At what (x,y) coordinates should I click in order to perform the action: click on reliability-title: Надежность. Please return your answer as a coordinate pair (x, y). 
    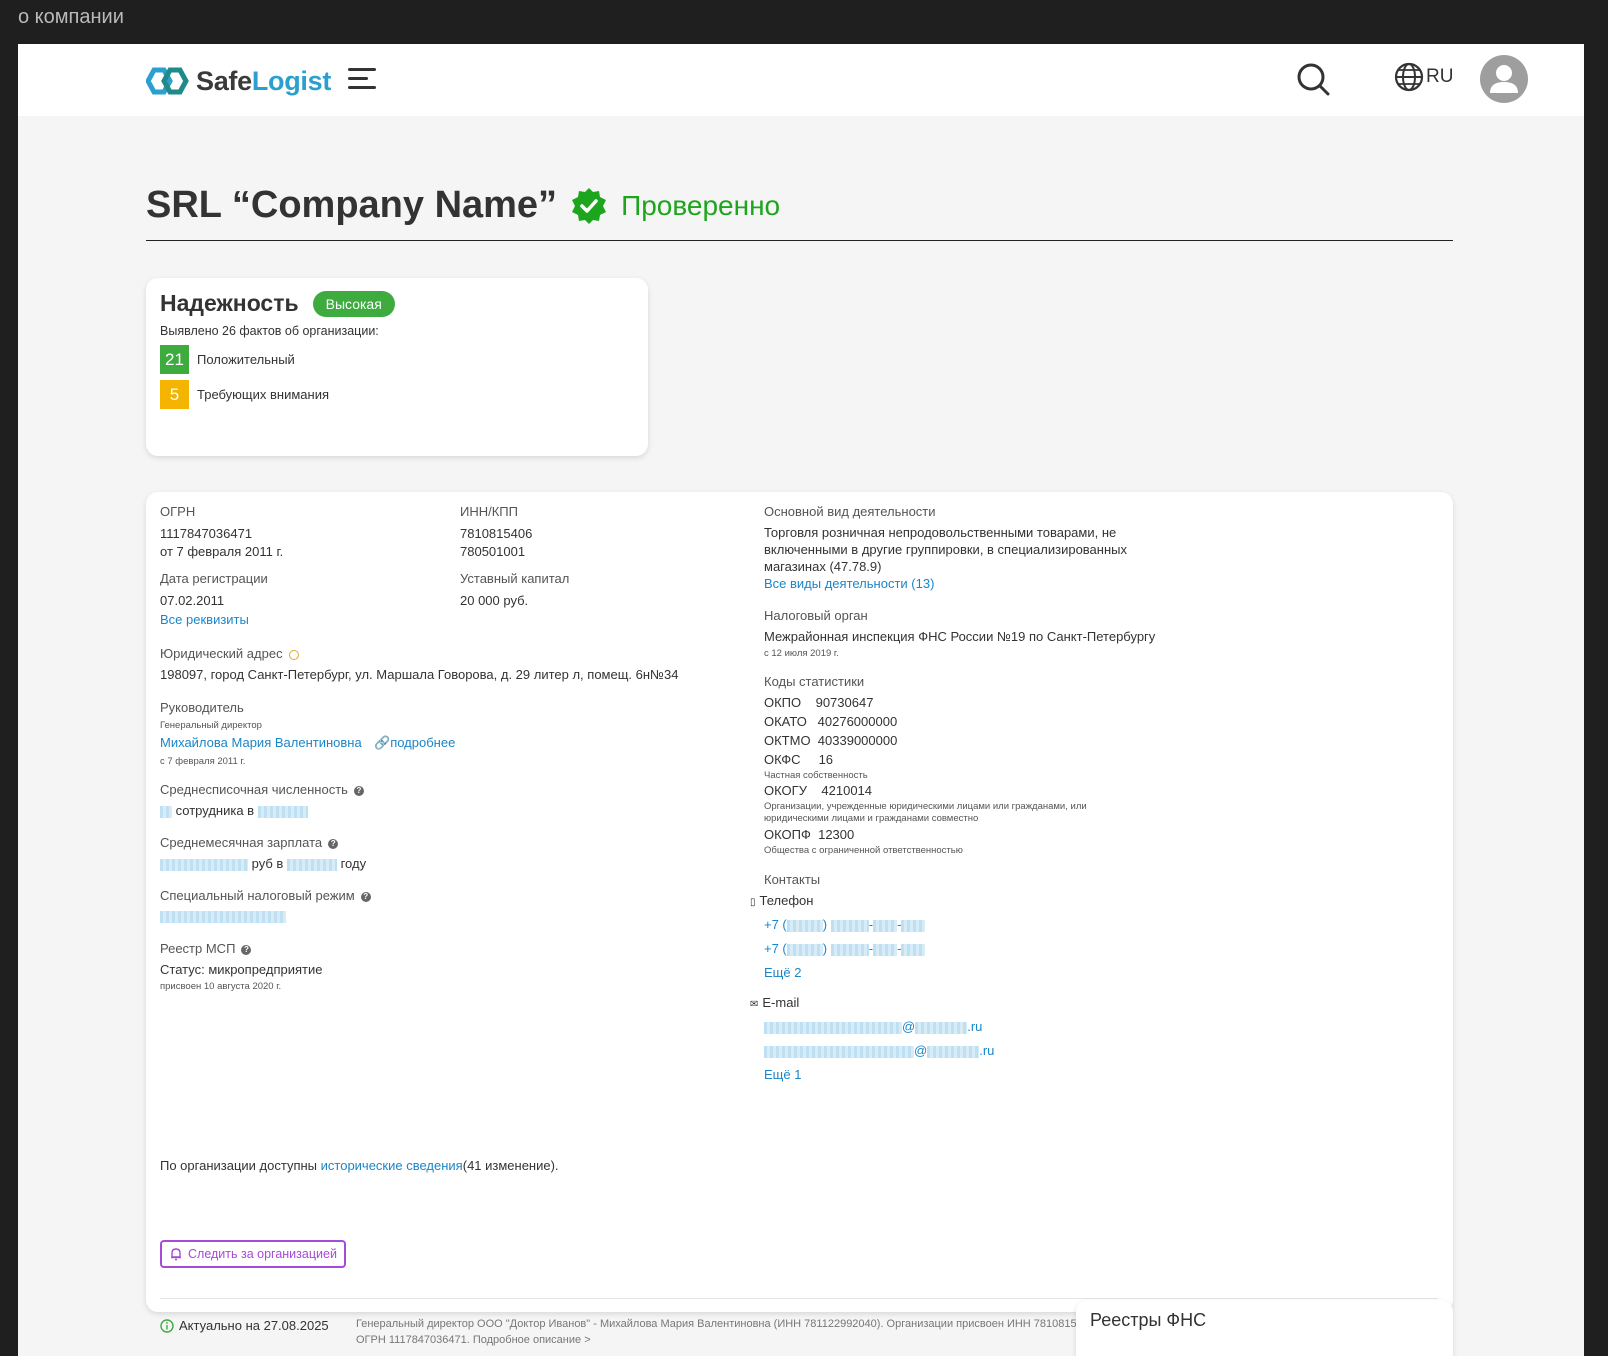
    Looking at the image, I should click on (229, 303).